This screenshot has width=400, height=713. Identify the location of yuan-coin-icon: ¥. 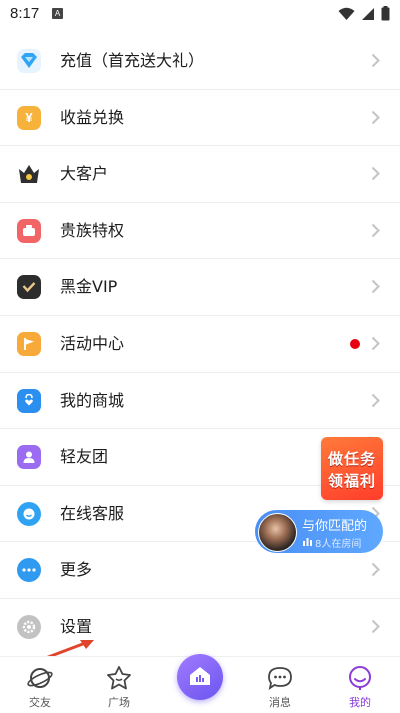
(29, 117).